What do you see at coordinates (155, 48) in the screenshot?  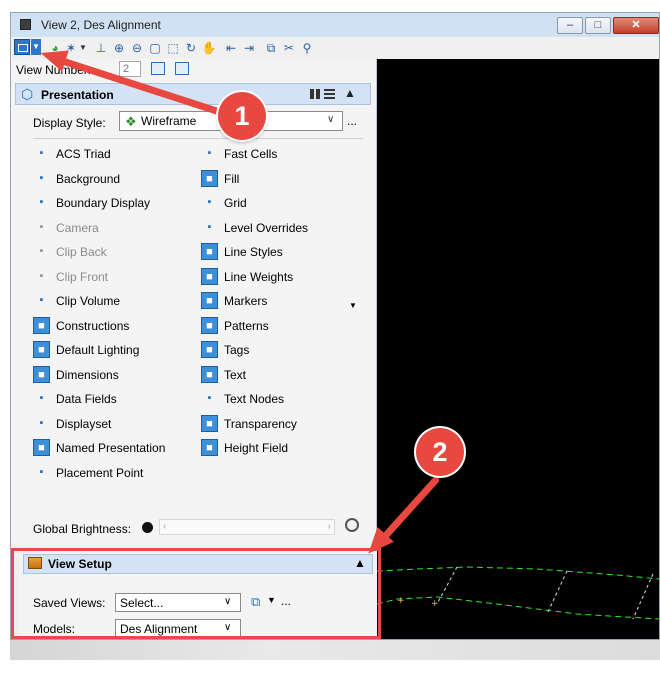 I see `window-area-icon: ▢` at bounding box center [155, 48].